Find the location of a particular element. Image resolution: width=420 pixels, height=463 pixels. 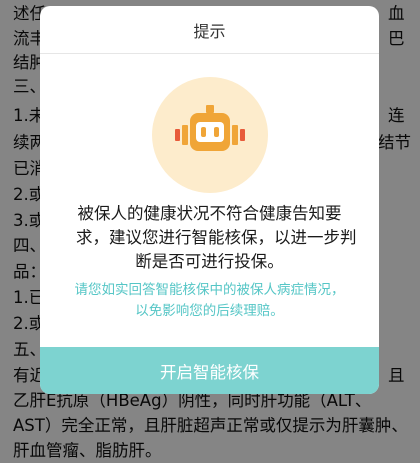

start-smart-underwriting-button: 开启智能核保 is located at coordinates (209, 370).